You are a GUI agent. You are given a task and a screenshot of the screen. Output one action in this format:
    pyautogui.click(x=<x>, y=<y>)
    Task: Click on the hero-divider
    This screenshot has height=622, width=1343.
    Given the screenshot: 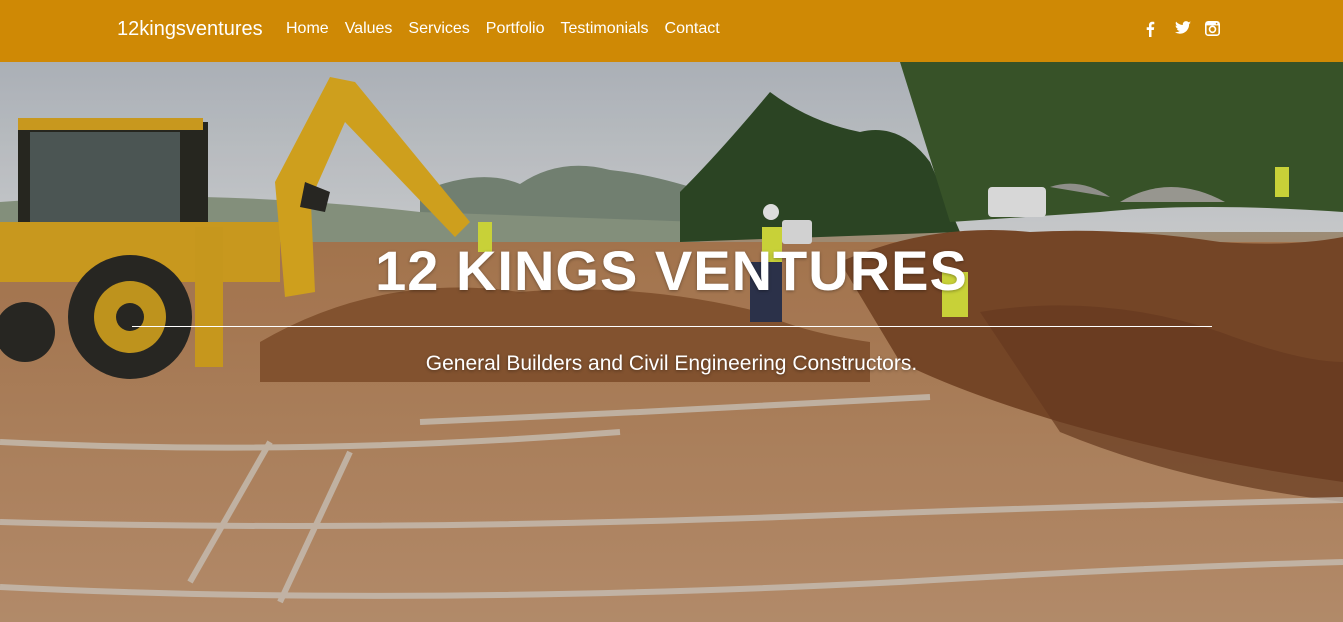 What is the action you would take?
    pyautogui.click(x=672, y=326)
    